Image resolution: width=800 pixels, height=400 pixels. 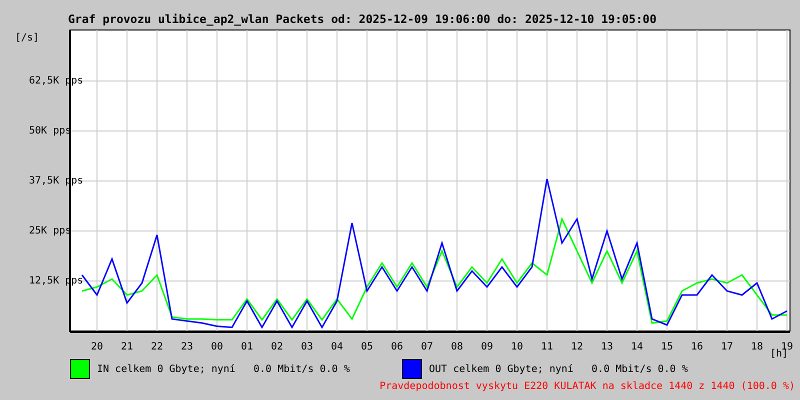 I want to click on axis-tick-label: 02, so click(x=277, y=347).